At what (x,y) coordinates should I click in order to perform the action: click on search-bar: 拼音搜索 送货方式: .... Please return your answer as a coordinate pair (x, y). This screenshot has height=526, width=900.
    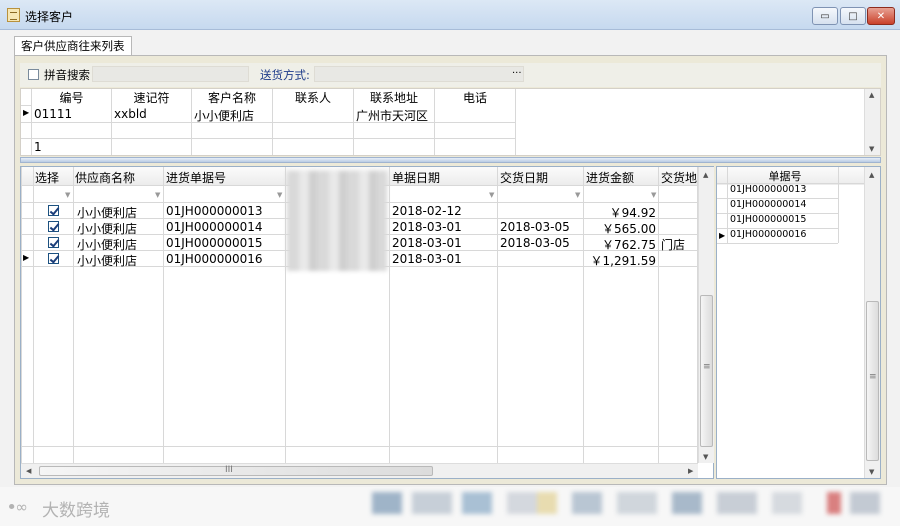
    Looking at the image, I should click on (450, 75).